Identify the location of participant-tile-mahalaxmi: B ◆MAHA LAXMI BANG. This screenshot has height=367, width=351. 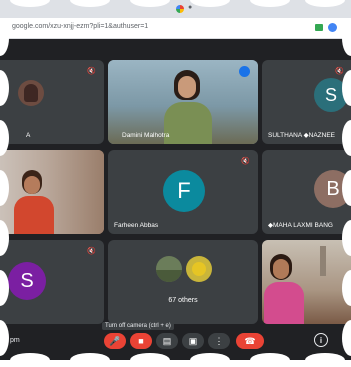
(306, 192).